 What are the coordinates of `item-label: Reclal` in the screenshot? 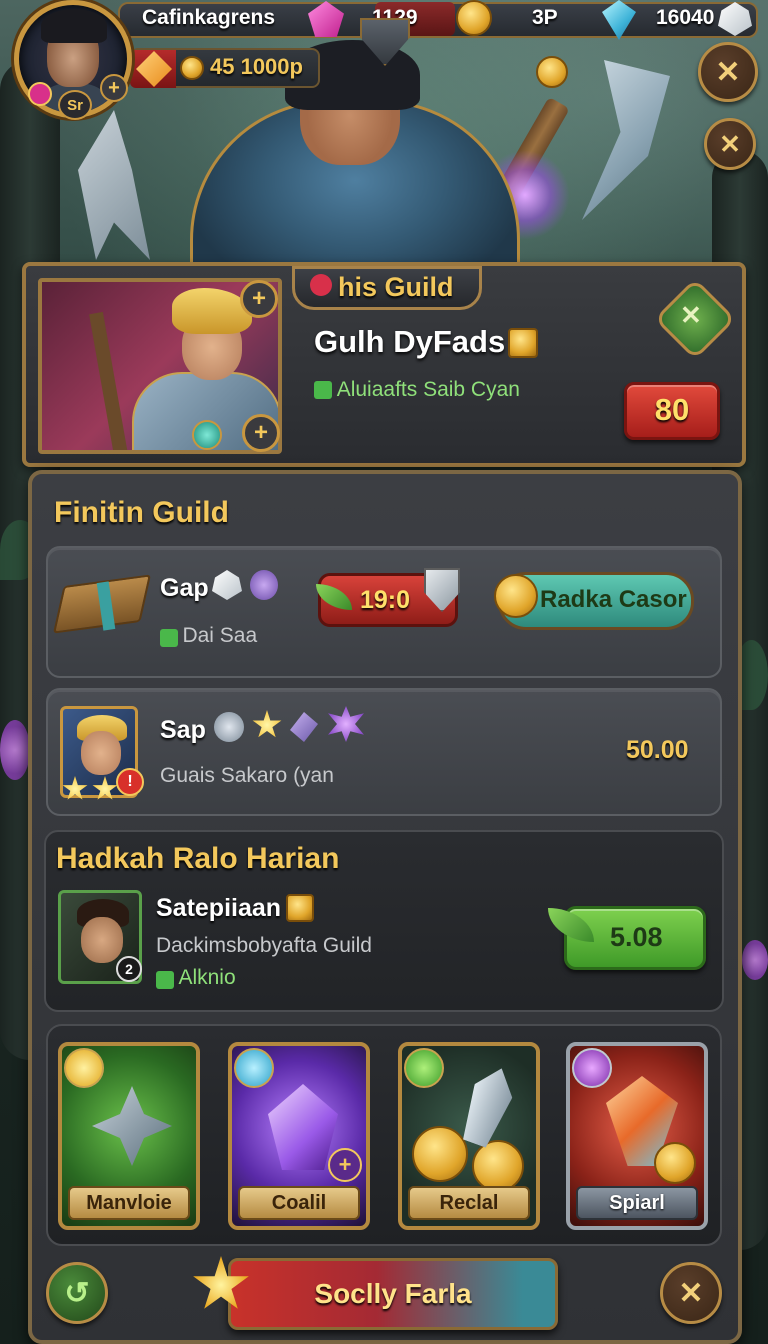 It's located at (469, 1203).